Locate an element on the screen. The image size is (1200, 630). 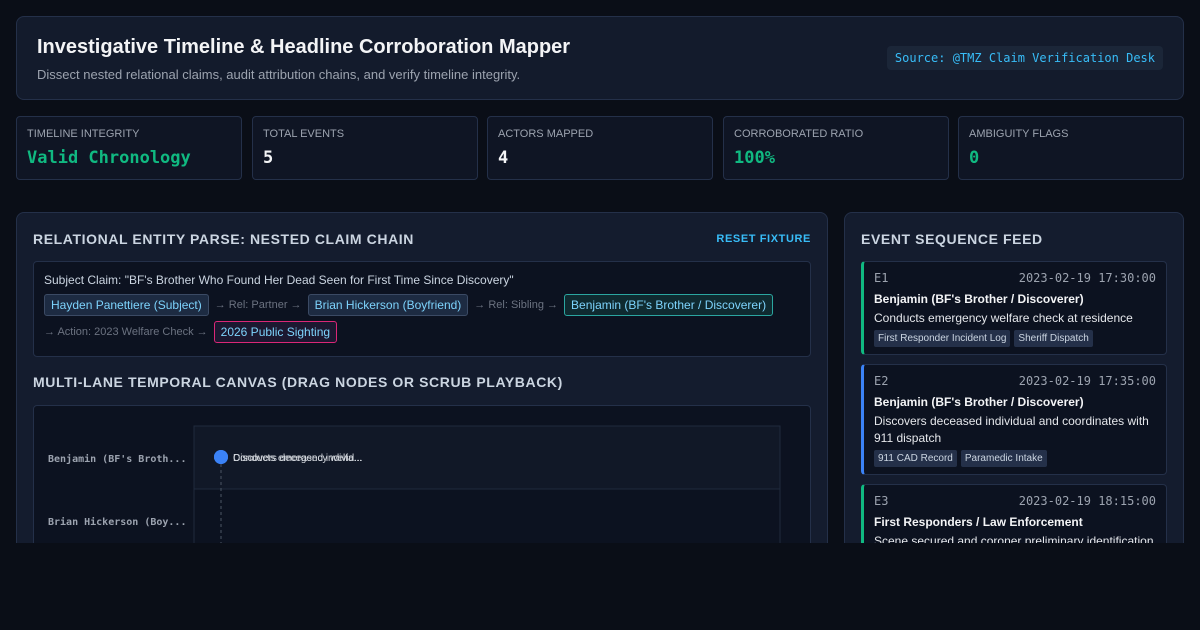
stat-value: 5 is located at coordinates (268, 158).